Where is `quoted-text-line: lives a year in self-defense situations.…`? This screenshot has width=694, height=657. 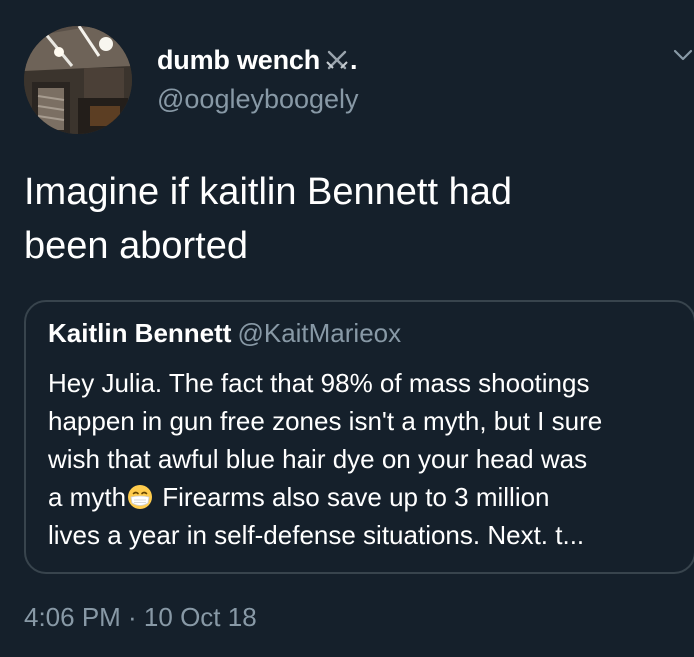
quoted-text-line: lives a year in self-defense situations.… is located at coordinates (316, 535).